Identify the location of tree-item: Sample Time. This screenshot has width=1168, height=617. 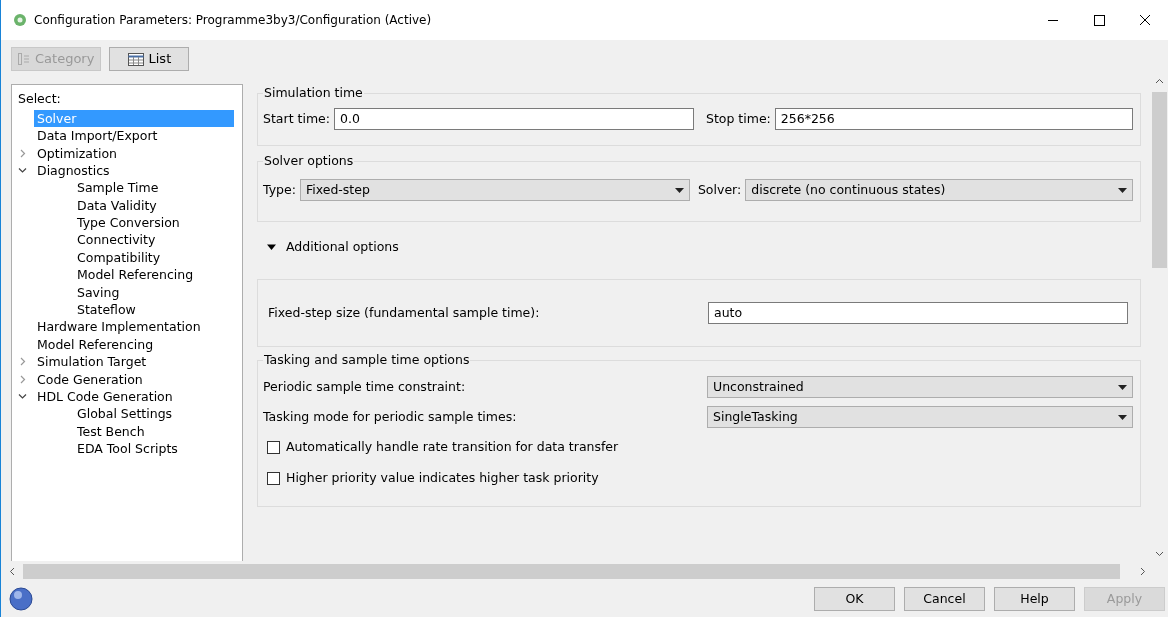
(116, 188).